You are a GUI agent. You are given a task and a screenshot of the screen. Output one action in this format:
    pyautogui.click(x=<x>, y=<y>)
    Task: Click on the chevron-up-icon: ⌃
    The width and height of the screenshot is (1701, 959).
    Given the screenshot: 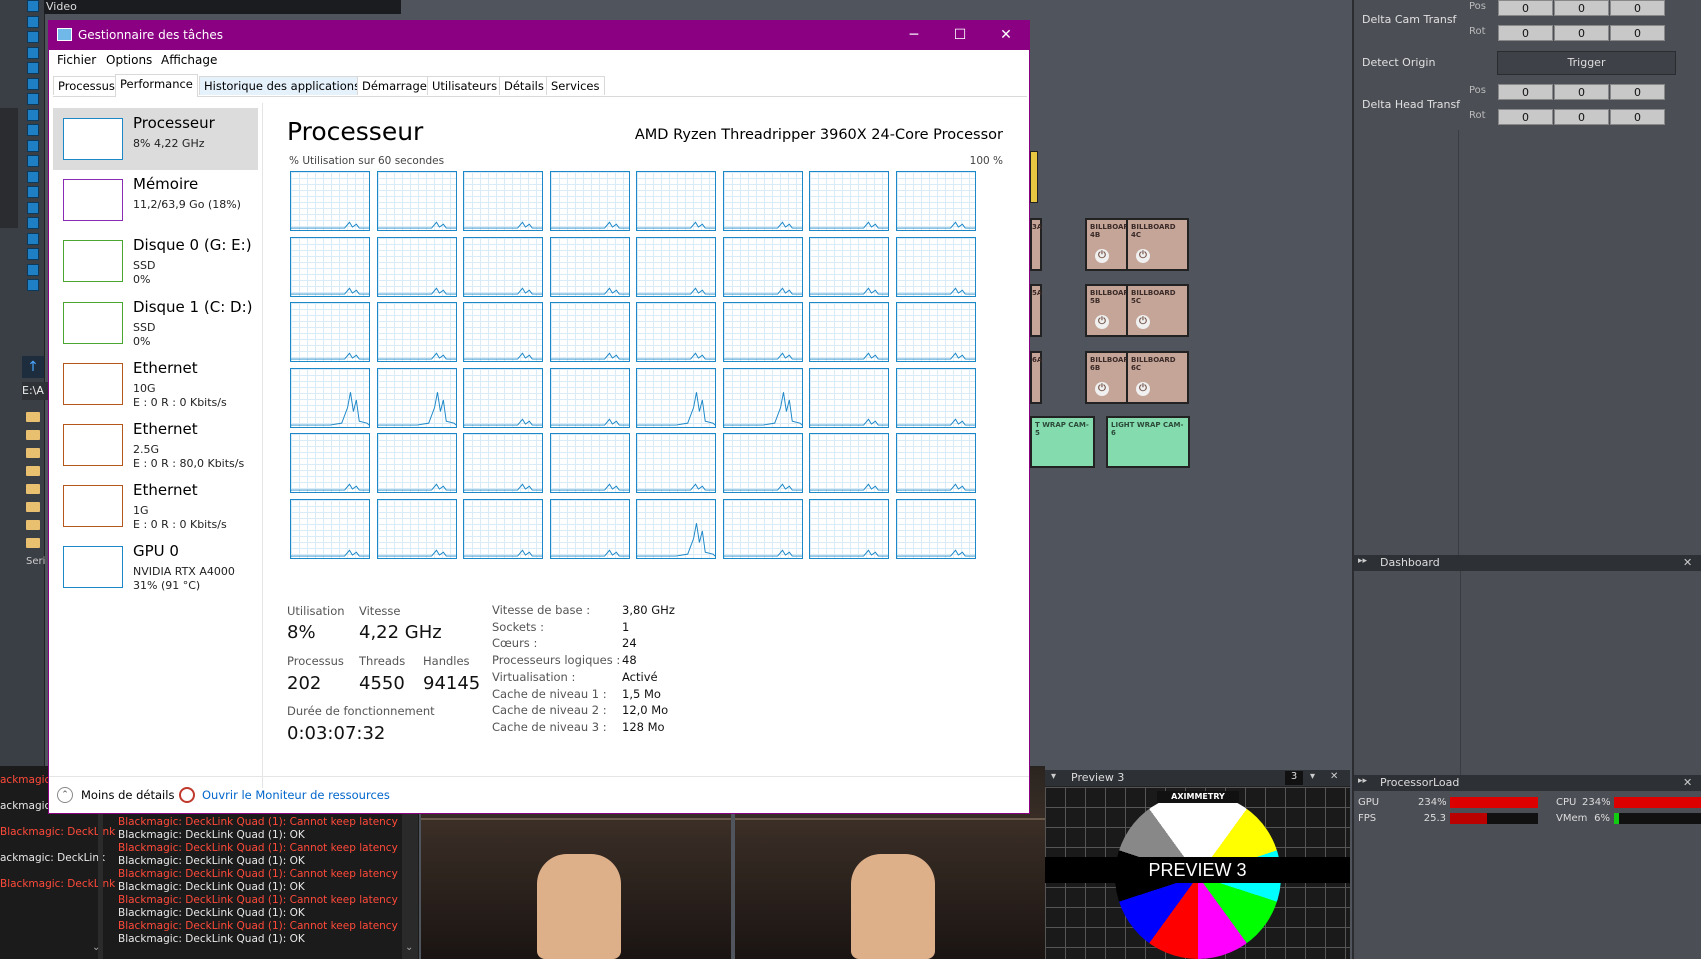 What is the action you would take?
    pyautogui.click(x=65, y=795)
    